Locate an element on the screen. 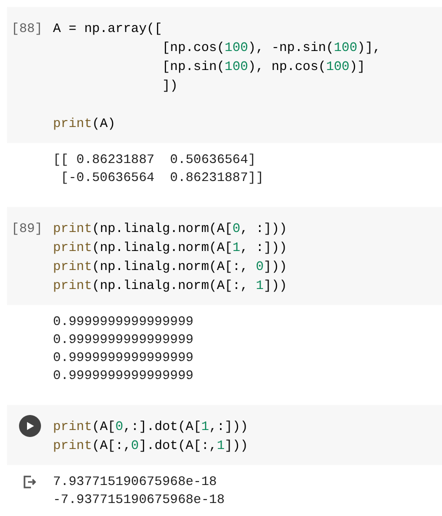  code-line: print(np.linalg.norm(A[:, 0])) is located at coordinates (170, 267).